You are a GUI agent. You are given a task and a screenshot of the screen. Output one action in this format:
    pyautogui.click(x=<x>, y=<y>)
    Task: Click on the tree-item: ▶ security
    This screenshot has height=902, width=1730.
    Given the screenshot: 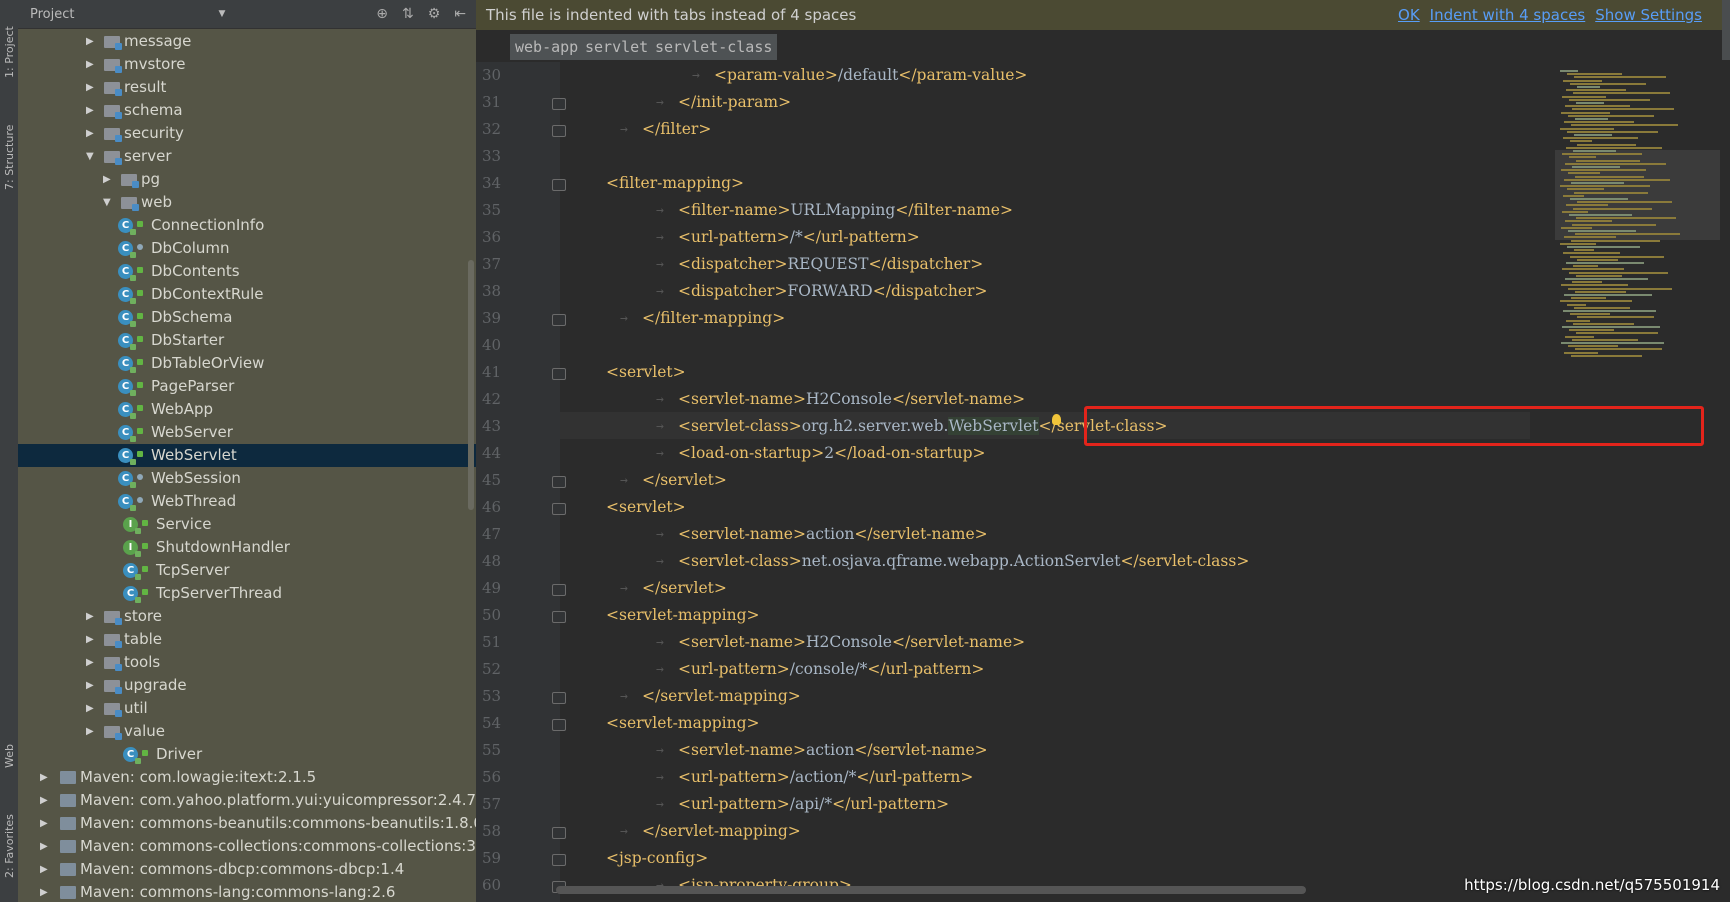 What is the action you would take?
    pyautogui.click(x=247, y=133)
    